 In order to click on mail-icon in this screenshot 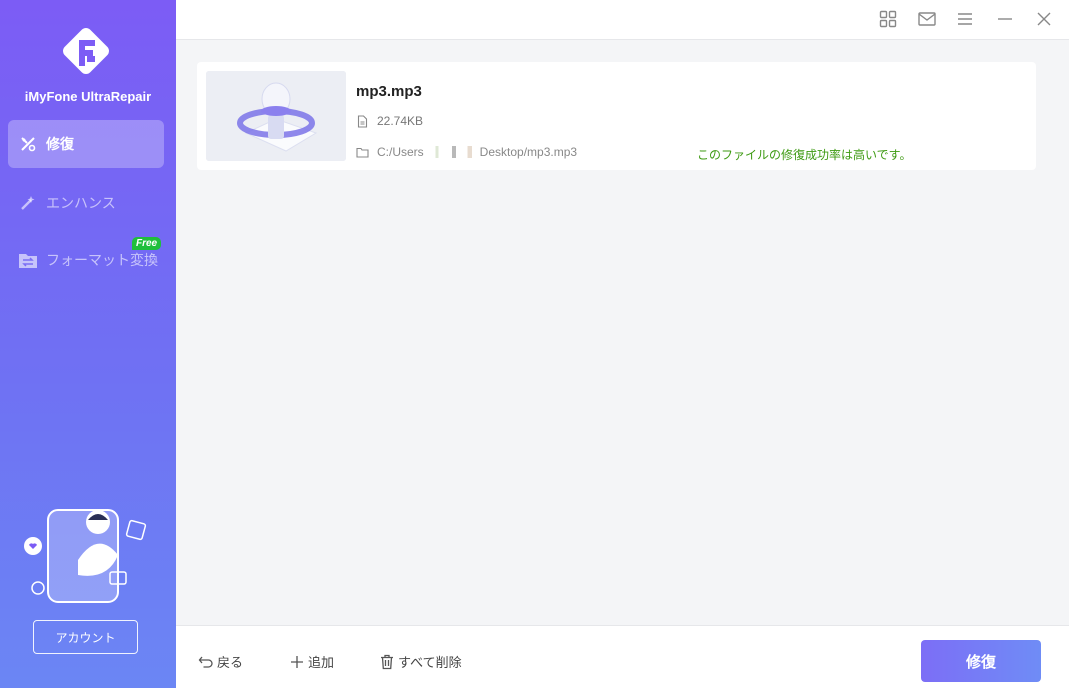, I will do `click(927, 19)`.